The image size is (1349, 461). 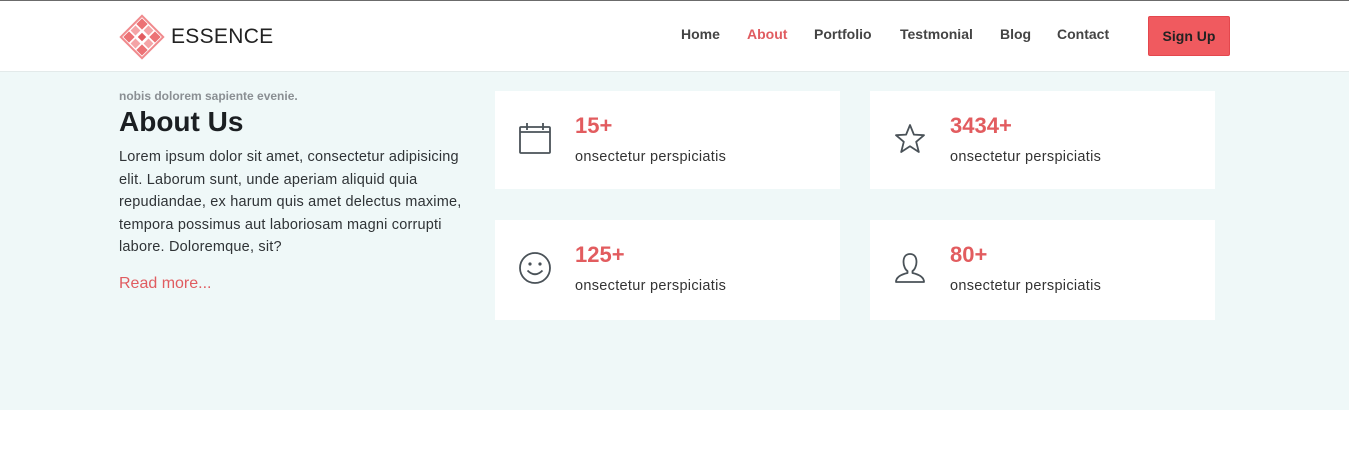 I want to click on about-title: About Us, so click(x=181, y=121).